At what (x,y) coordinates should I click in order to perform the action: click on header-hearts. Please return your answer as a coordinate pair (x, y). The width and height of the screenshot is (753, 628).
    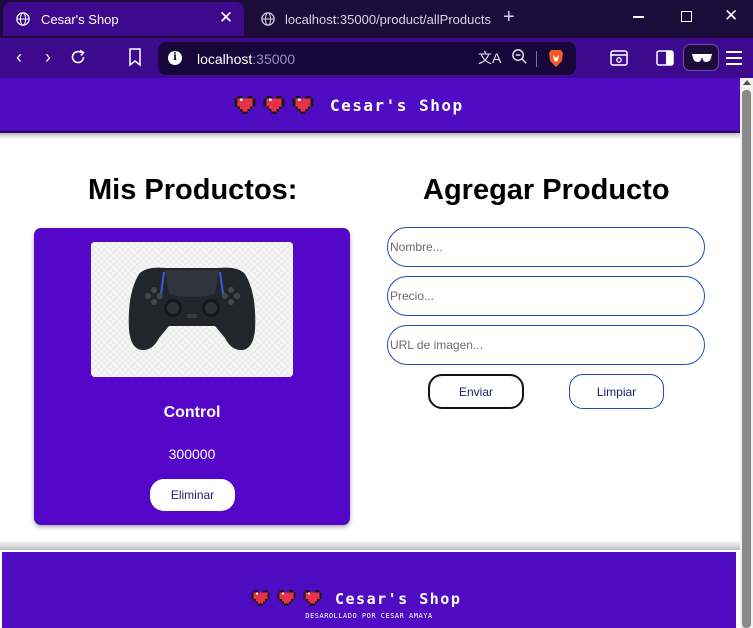
    Looking at the image, I should click on (274, 105).